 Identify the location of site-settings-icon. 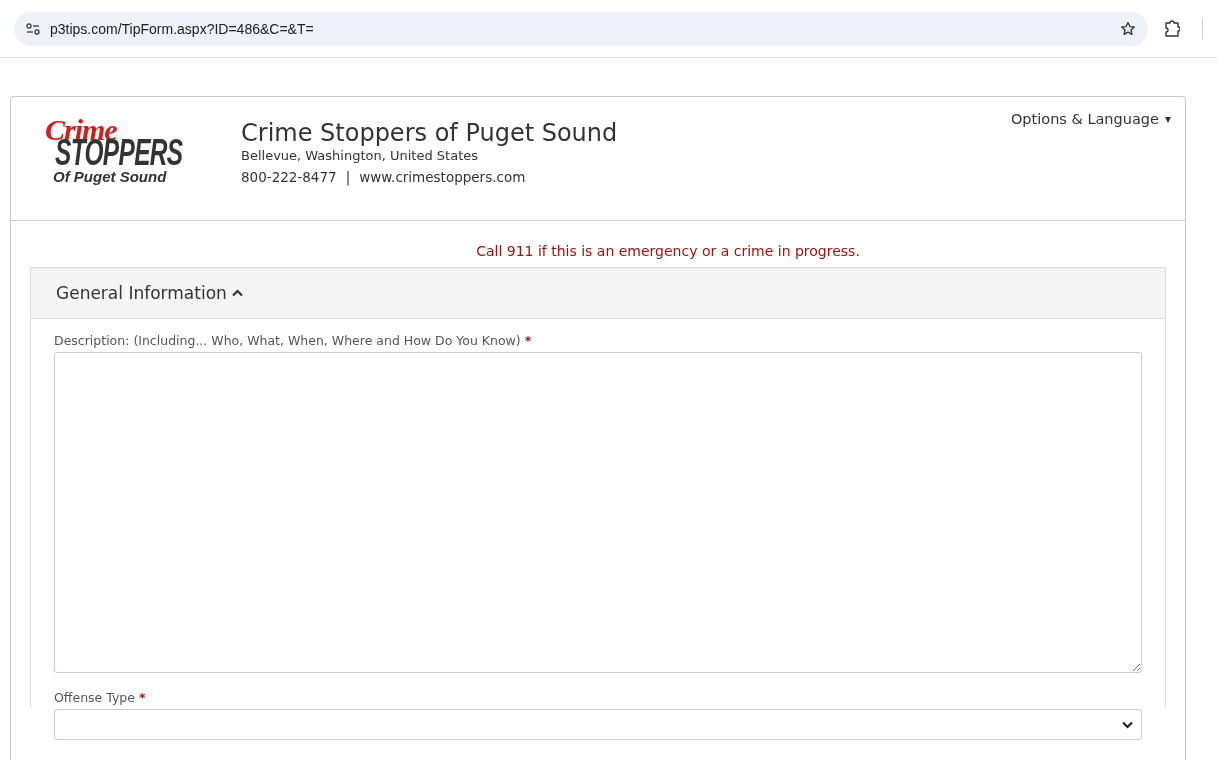
(33, 28).